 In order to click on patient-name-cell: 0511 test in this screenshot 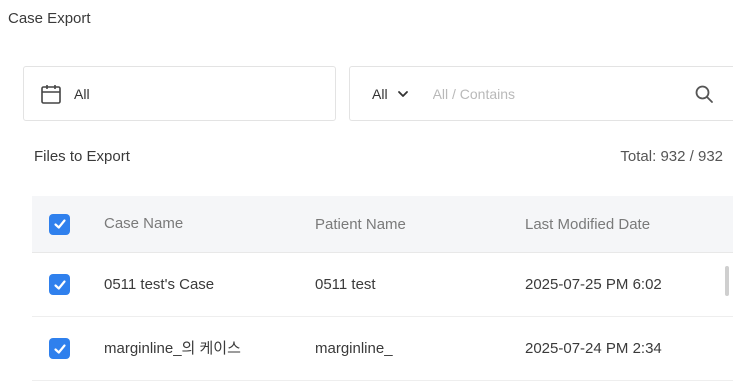, I will do `click(345, 284)`.